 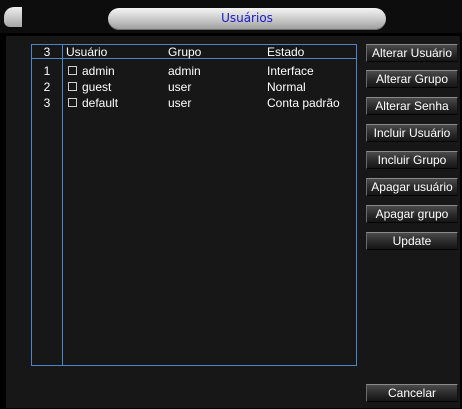 What do you see at coordinates (47, 52) in the screenshot?
I see `table-count: 3` at bounding box center [47, 52].